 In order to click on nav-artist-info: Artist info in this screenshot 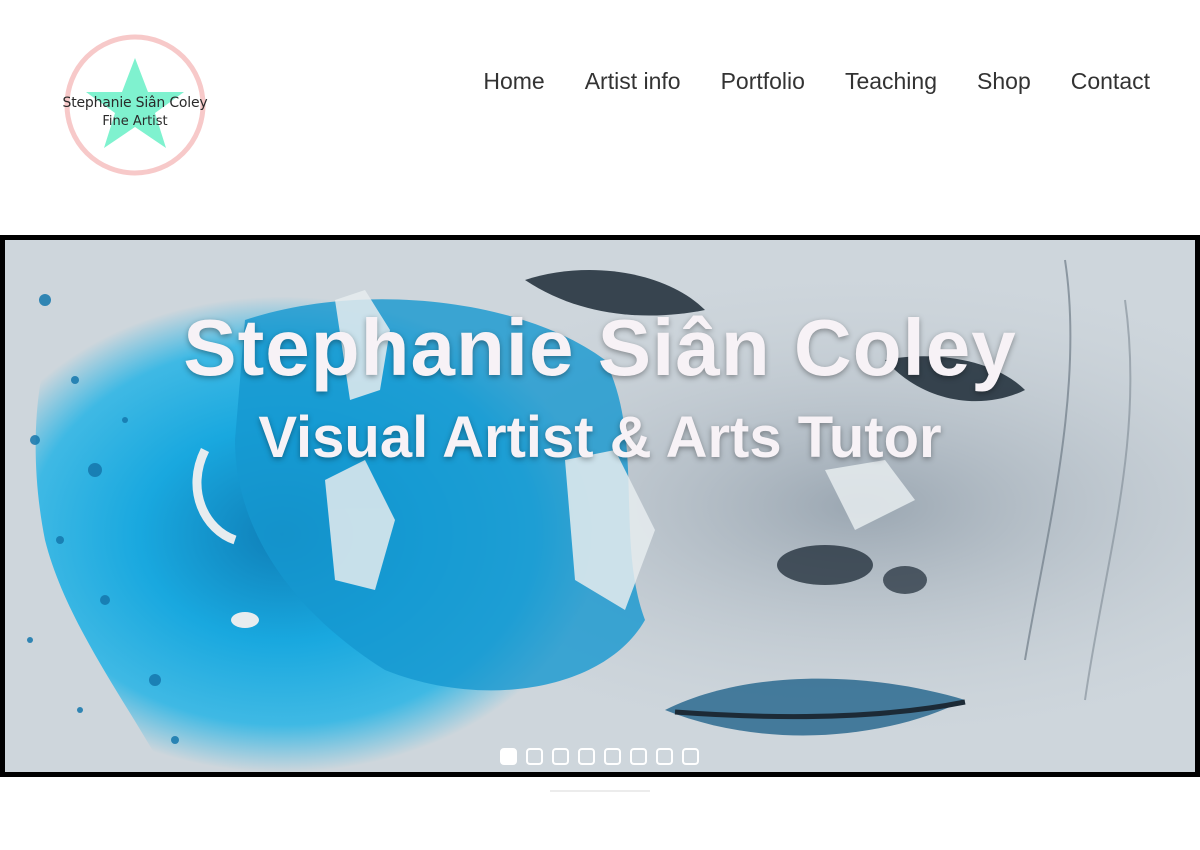, I will do `click(633, 81)`.